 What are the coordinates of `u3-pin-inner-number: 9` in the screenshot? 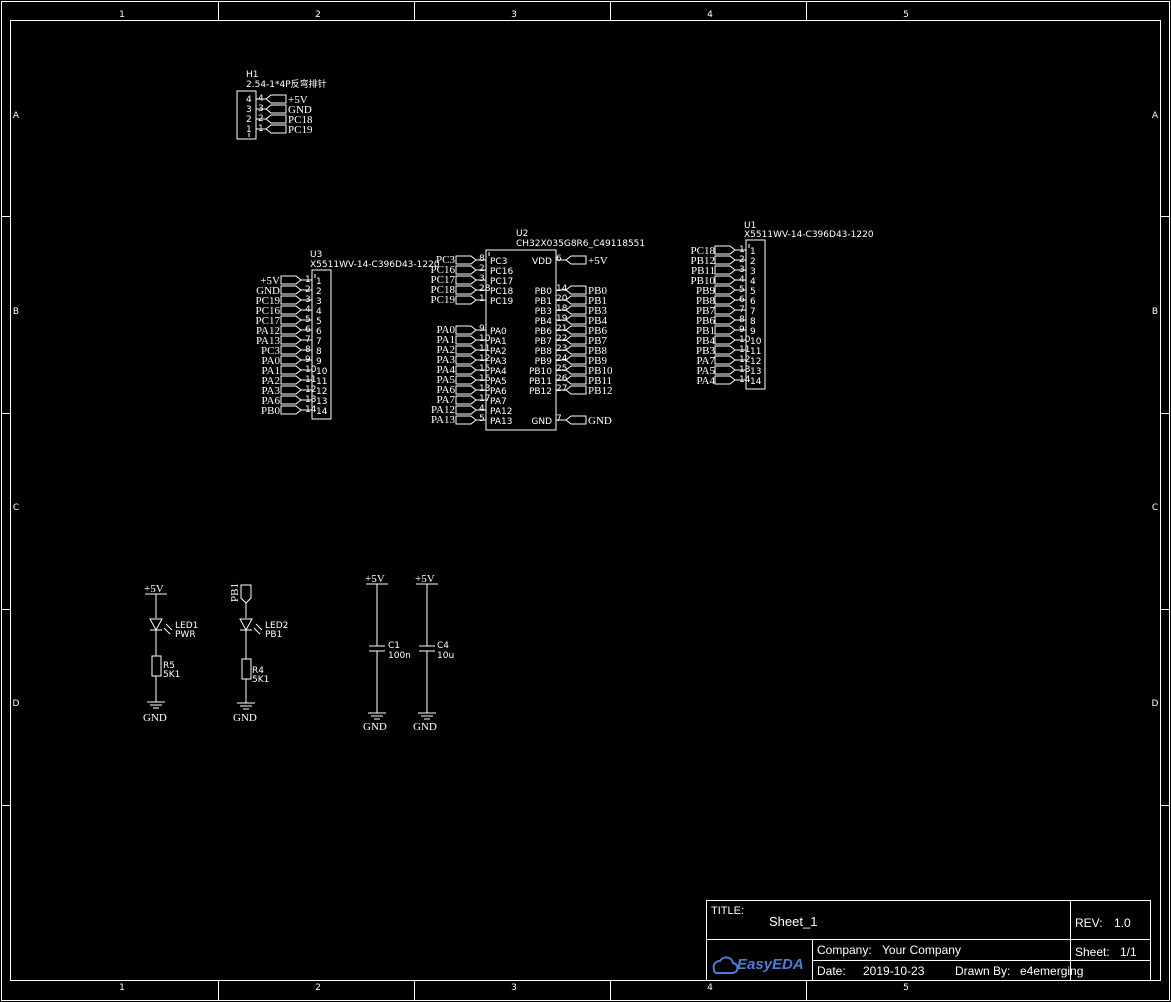 It's located at (319, 362).